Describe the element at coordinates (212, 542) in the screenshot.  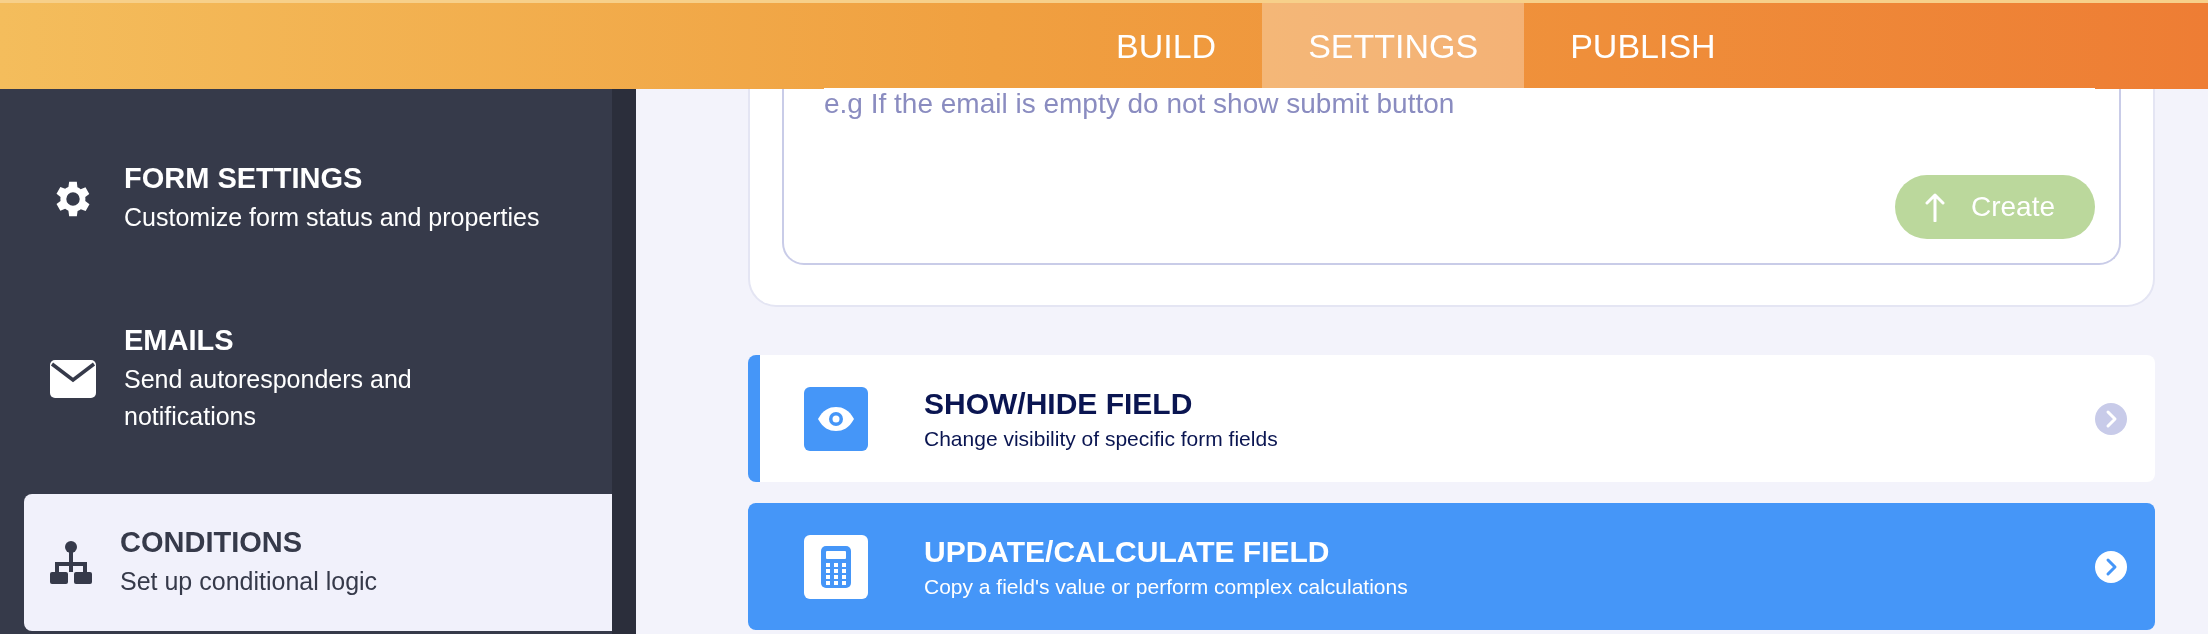
I see `sidebar-item-title: CONDITIONS` at that location.